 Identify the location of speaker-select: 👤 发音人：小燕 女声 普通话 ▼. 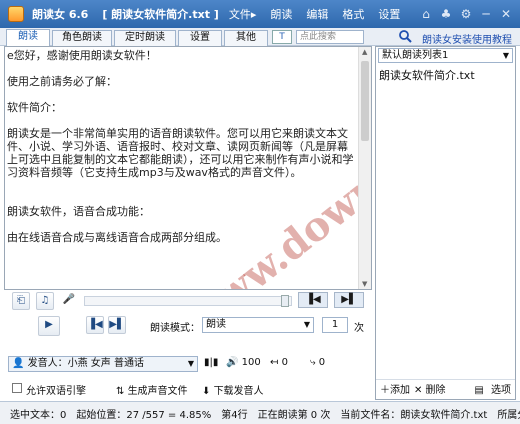
(103, 364).